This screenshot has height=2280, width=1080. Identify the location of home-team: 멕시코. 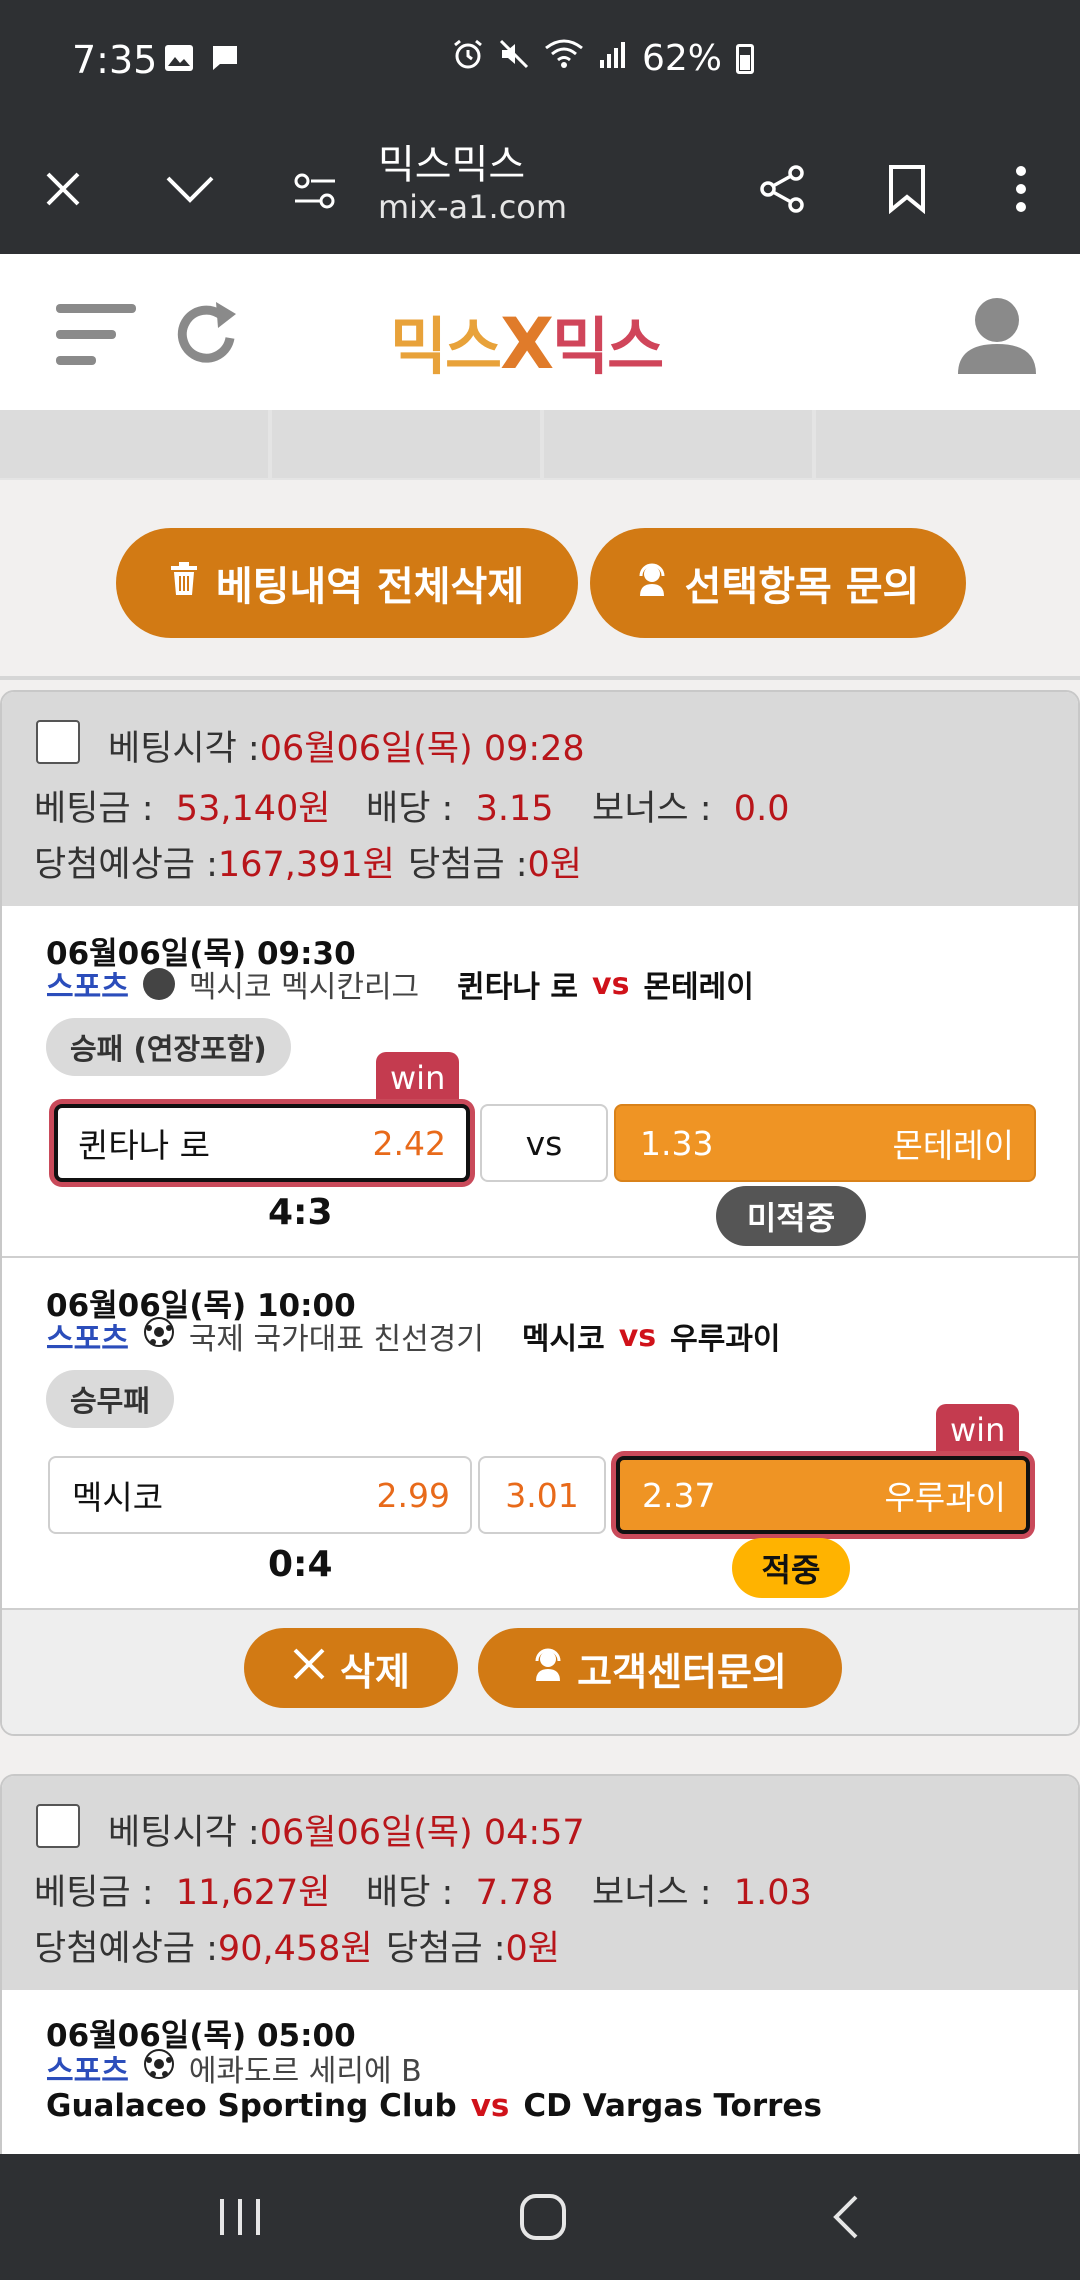
(563, 1339).